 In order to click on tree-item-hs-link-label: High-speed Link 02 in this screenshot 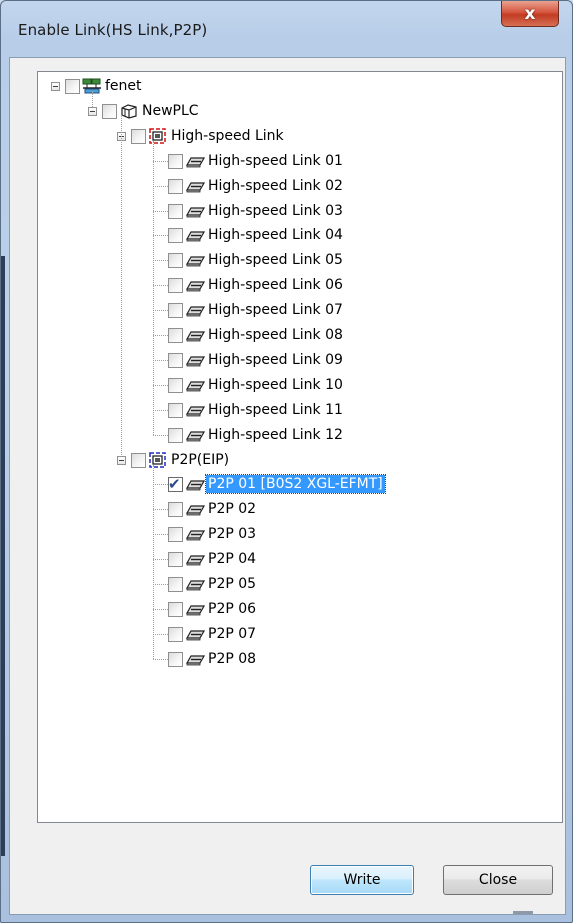, I will do `click(275, 186)`.